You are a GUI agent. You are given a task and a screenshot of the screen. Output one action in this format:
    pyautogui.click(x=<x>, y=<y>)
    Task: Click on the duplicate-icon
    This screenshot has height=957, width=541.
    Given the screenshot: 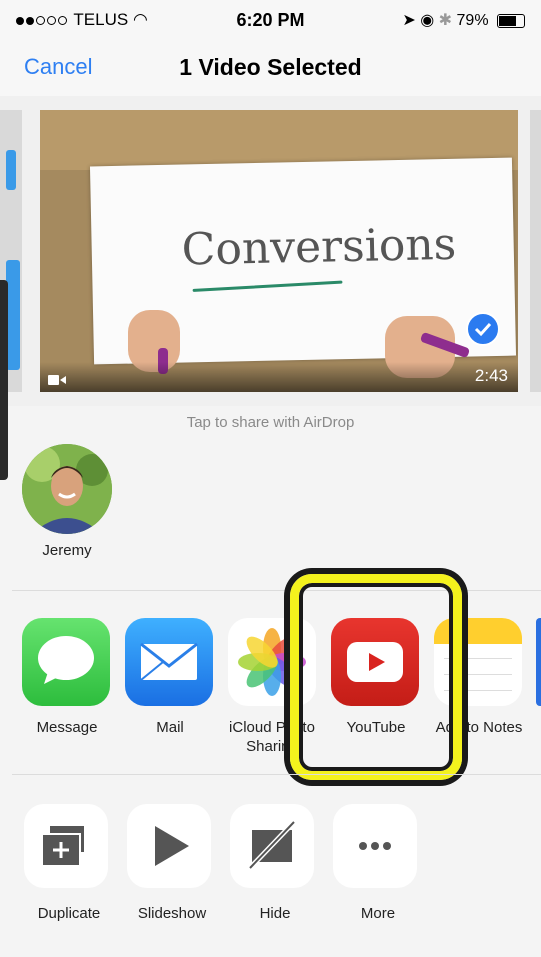 What is the action you would take?
    pyautogui.click(x=66, y=846)
    